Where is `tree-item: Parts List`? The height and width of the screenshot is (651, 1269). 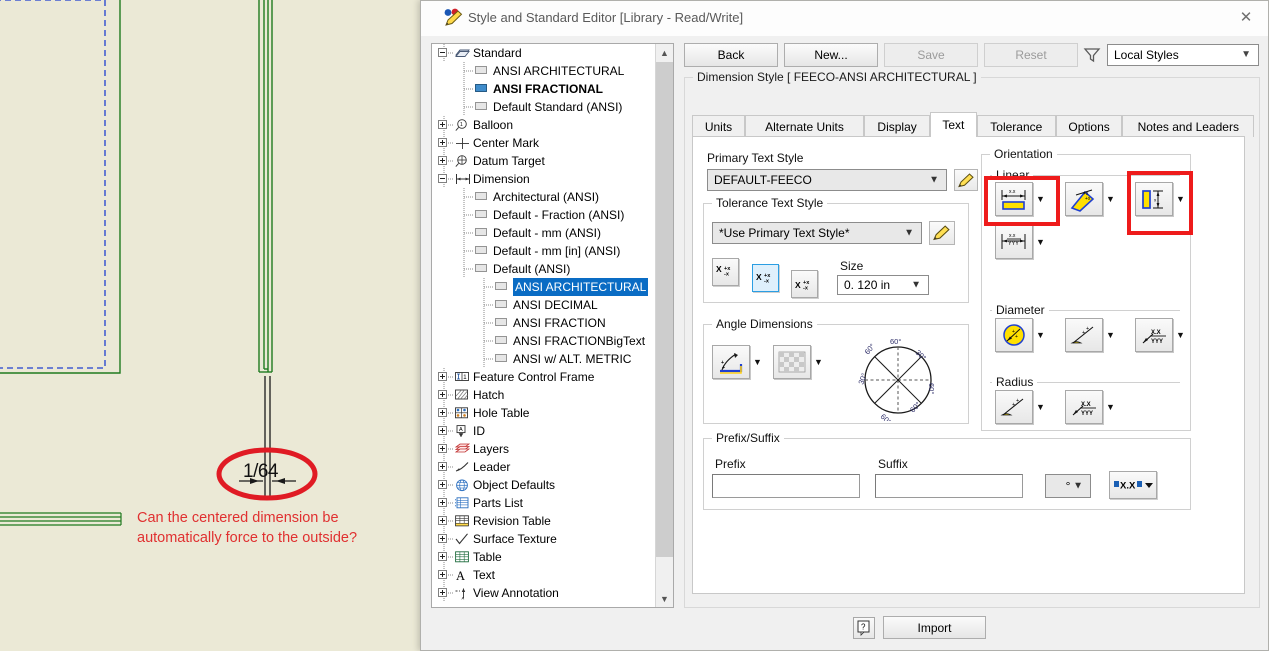 tree-item: Parts List is located at coordinates (544, 503).